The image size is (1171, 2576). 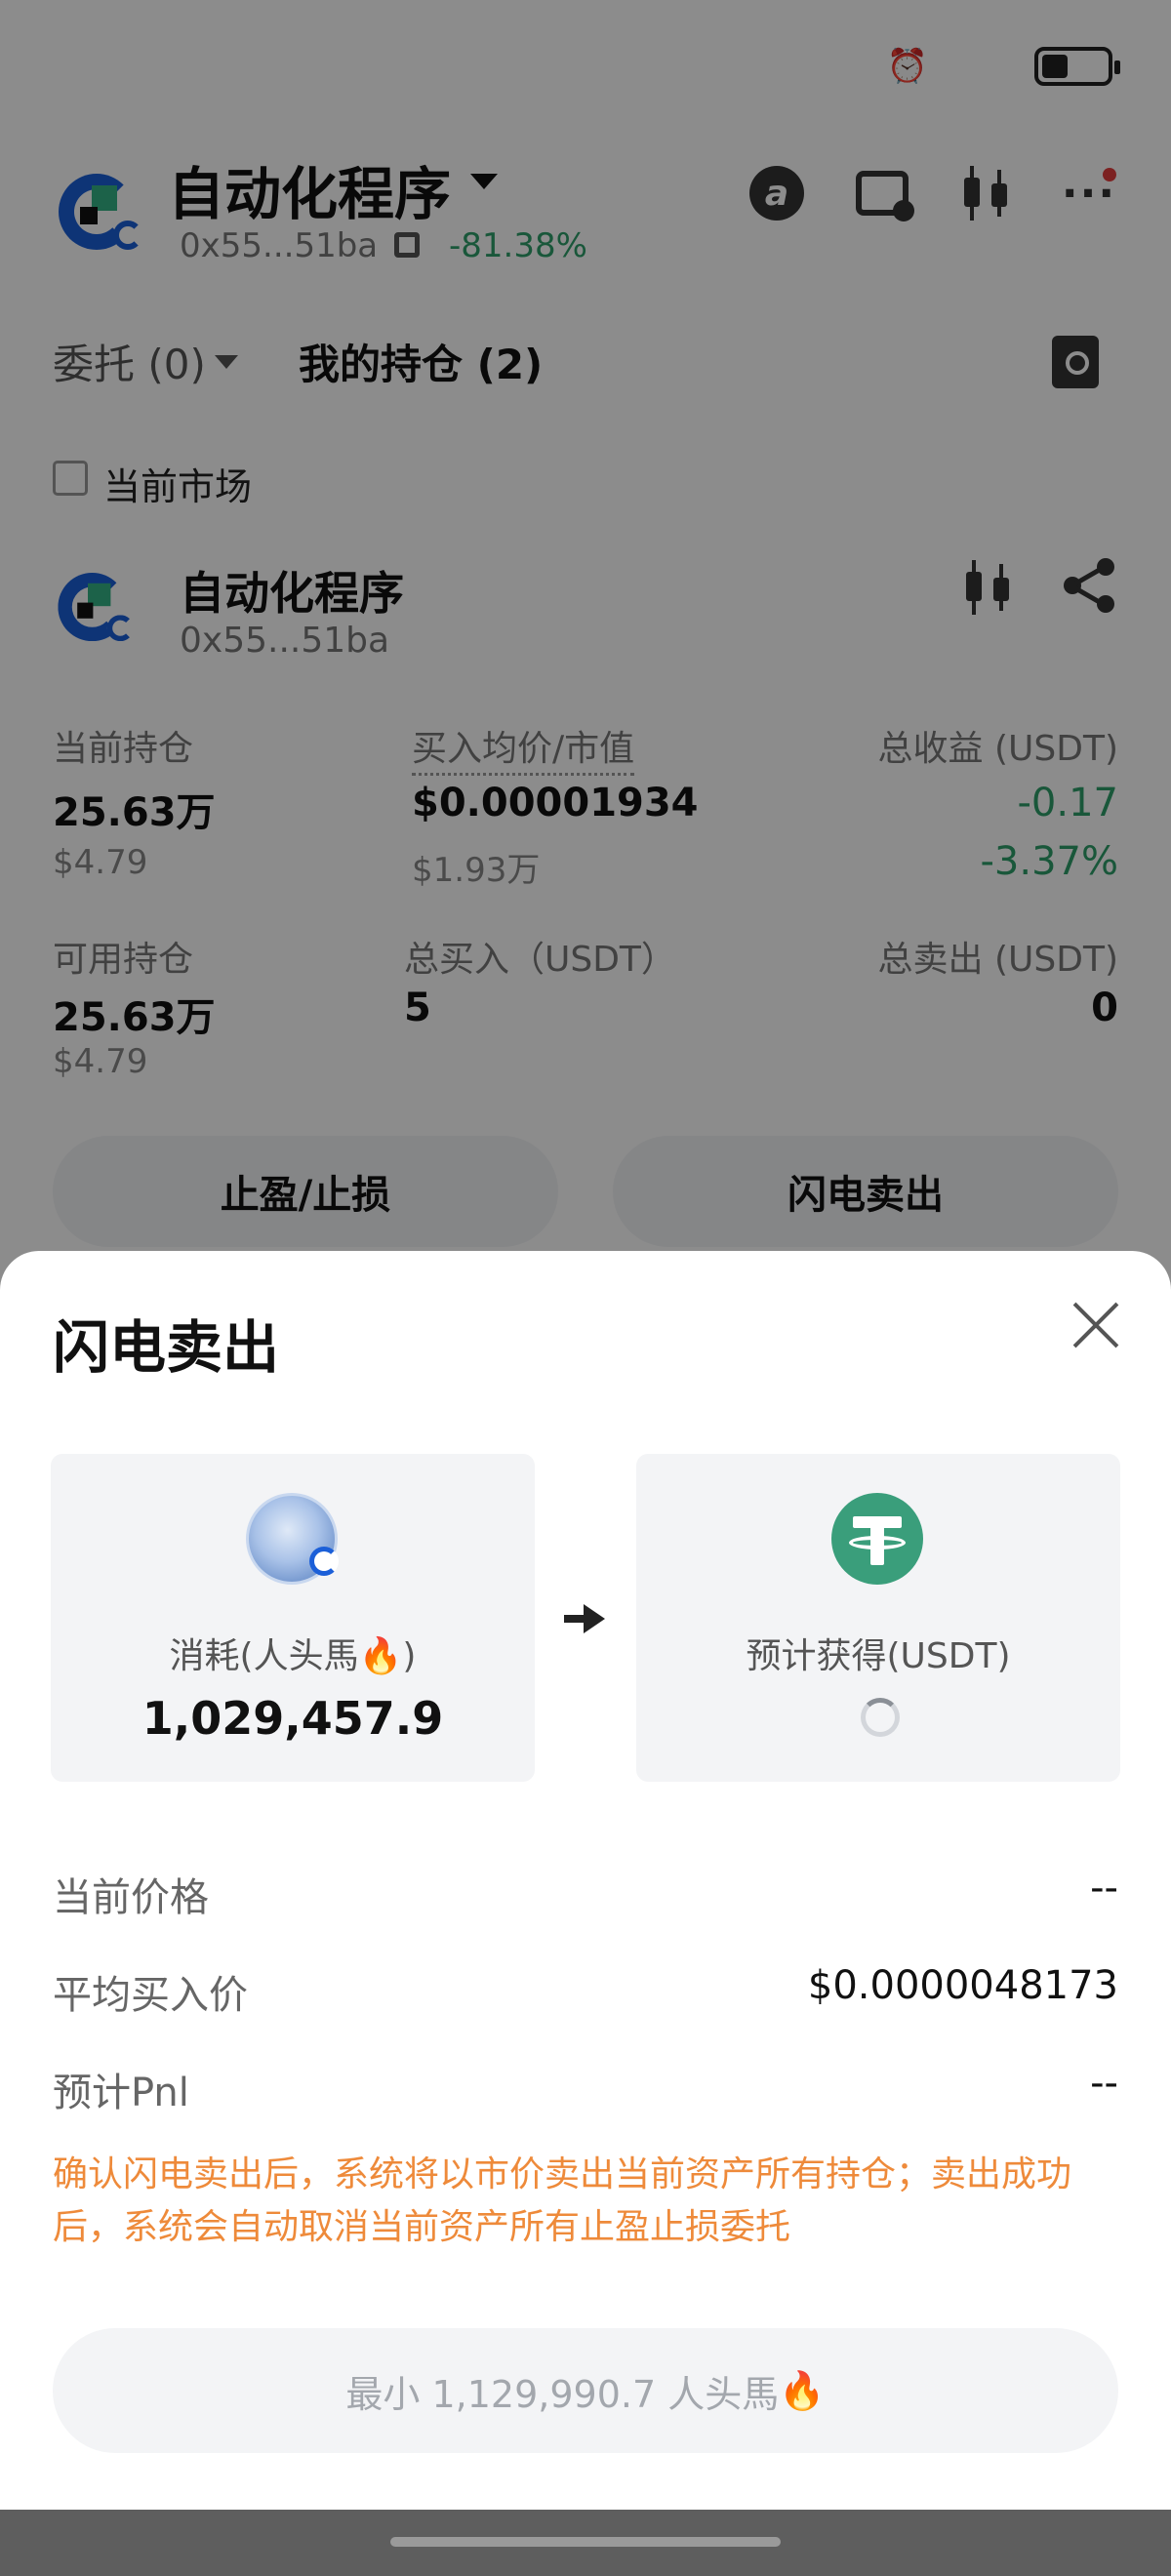 What do you see at coordinates (1095, 1326) in the screenshot?
I see `close-icon` at bounding box center [1095, 1326].